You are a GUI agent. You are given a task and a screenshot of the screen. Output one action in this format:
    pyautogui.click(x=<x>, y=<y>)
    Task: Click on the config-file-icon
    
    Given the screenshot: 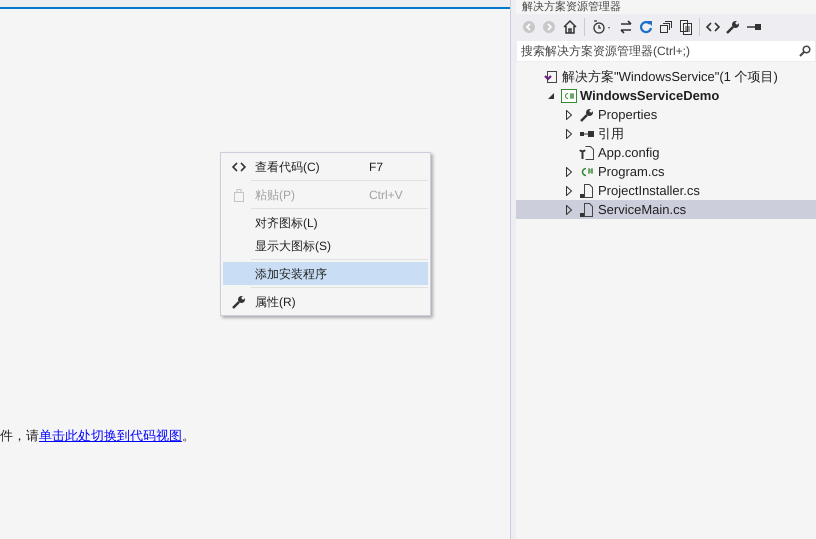 What is the action you would take?
    pyautogui.click(x=587, y=152)
    